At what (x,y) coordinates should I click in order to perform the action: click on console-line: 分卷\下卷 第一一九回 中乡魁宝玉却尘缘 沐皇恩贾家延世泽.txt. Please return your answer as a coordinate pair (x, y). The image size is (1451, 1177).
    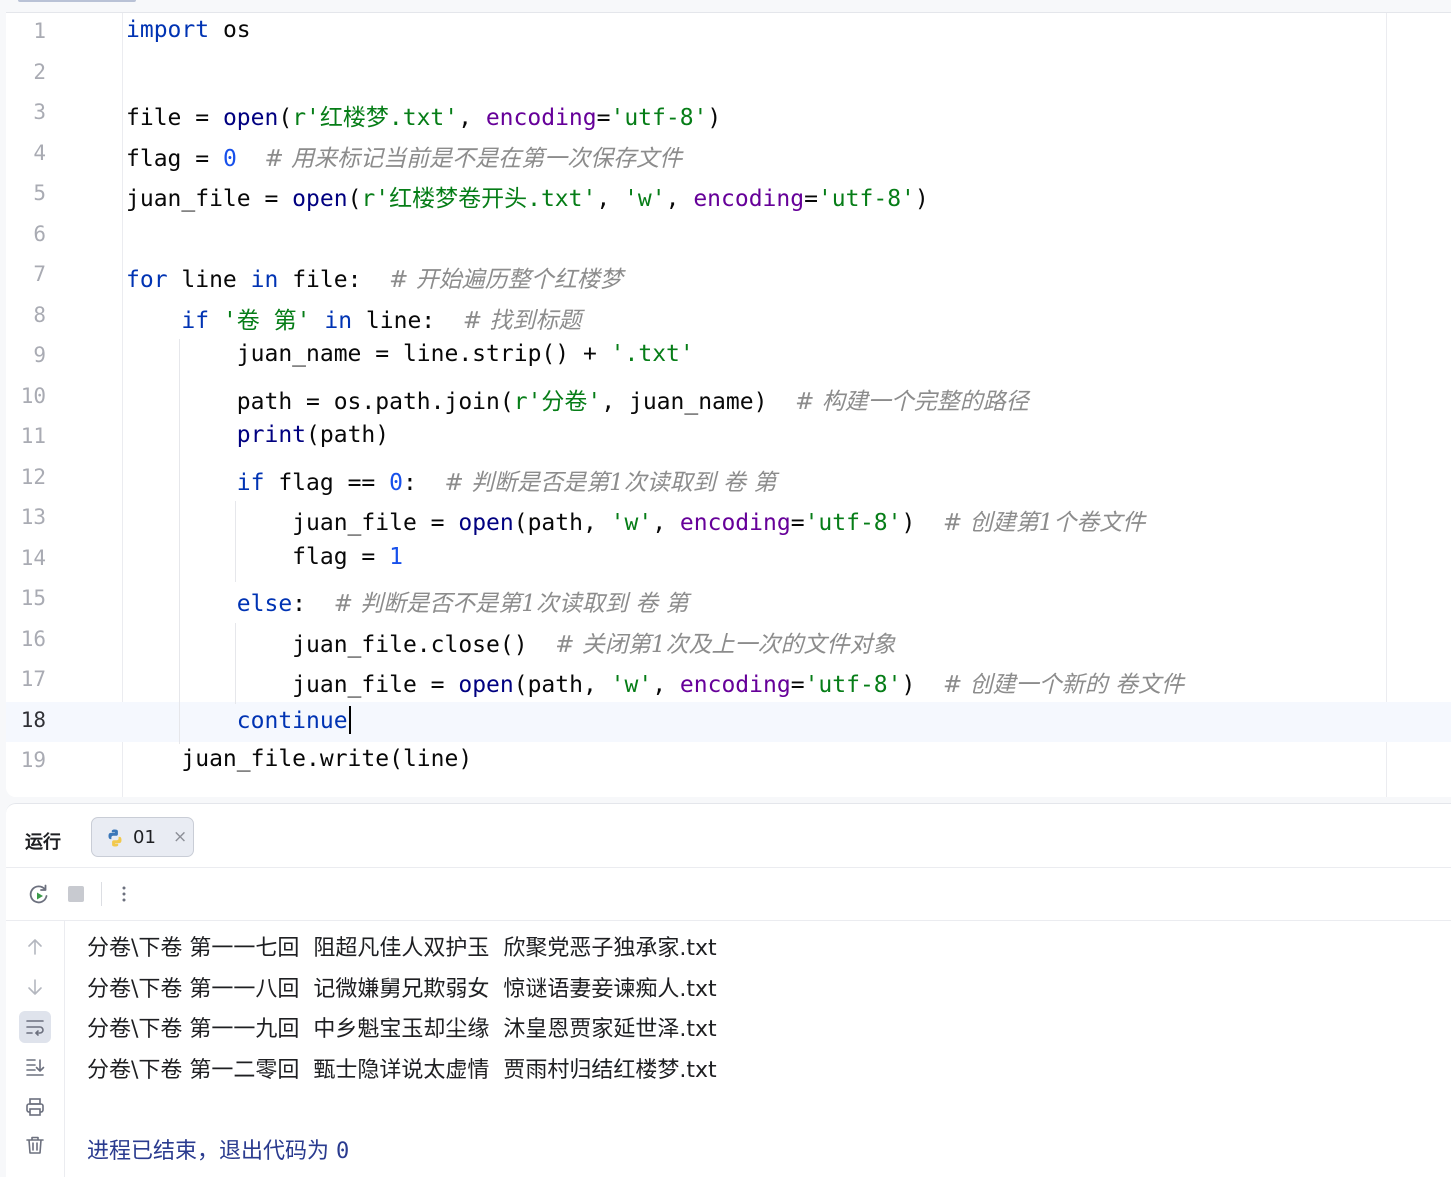
    Looking at the image, I should click on (402, 1029).